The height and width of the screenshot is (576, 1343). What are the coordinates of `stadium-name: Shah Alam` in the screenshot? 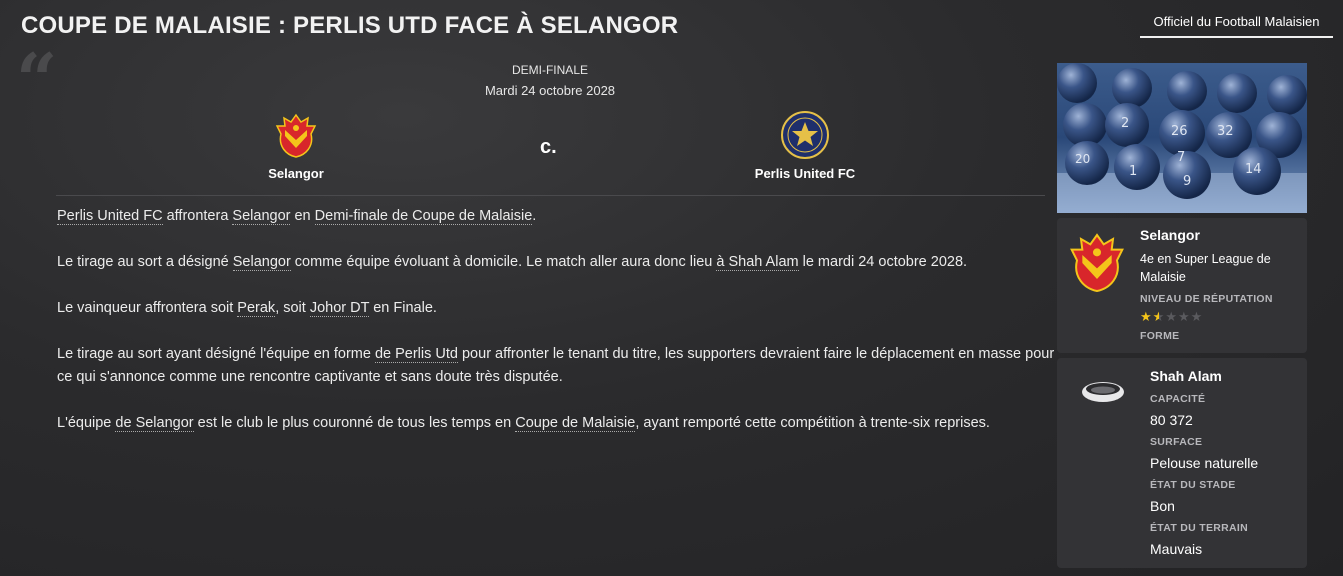 It's located at (1186, 376).